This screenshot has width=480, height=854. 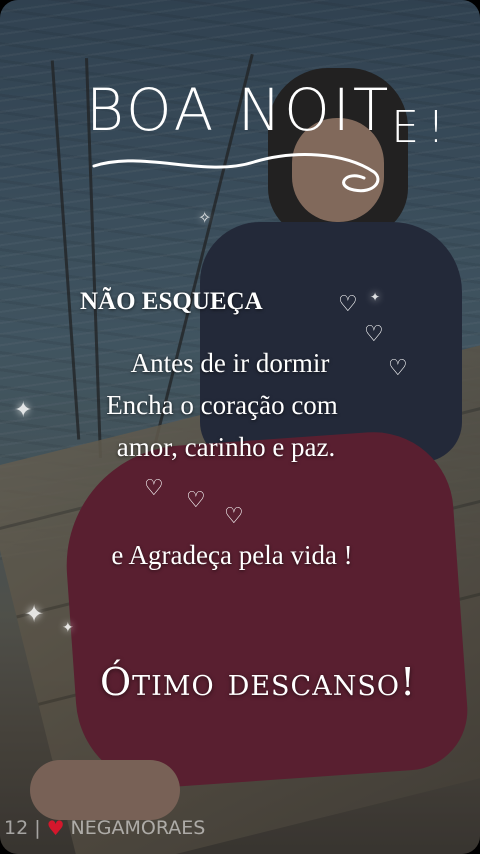 What do you see at coordinates (232, 555) in the screenshot?
I see `message-line-4: e Agradeça pela vida !` at bounding box center [232, 555].